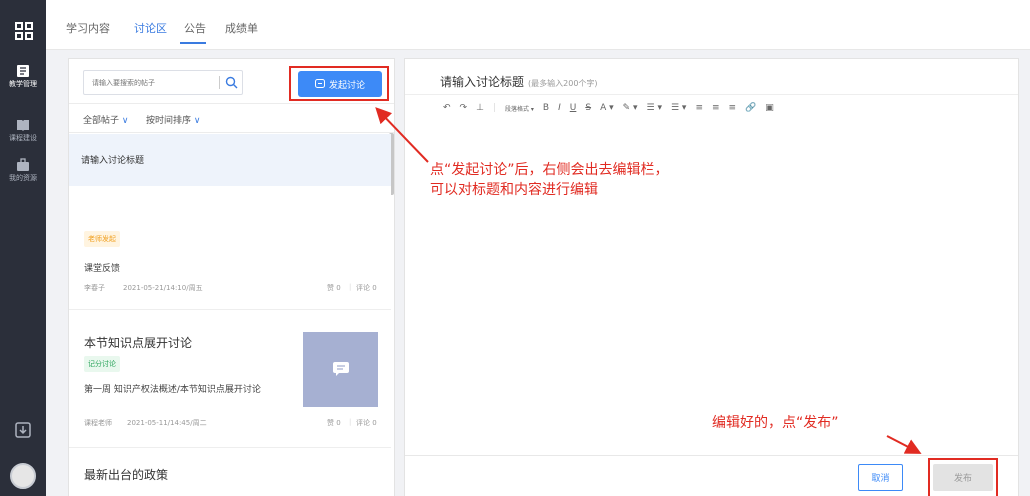  Describe the element at coordinates (23, 125) in the screenshot. I see `book-icon` at that location.